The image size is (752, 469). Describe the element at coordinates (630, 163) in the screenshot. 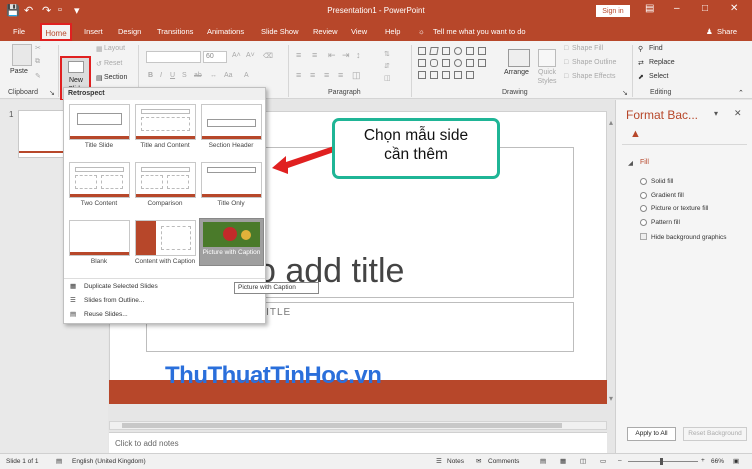

I see `section-collapse-icon: ◢` at that location.